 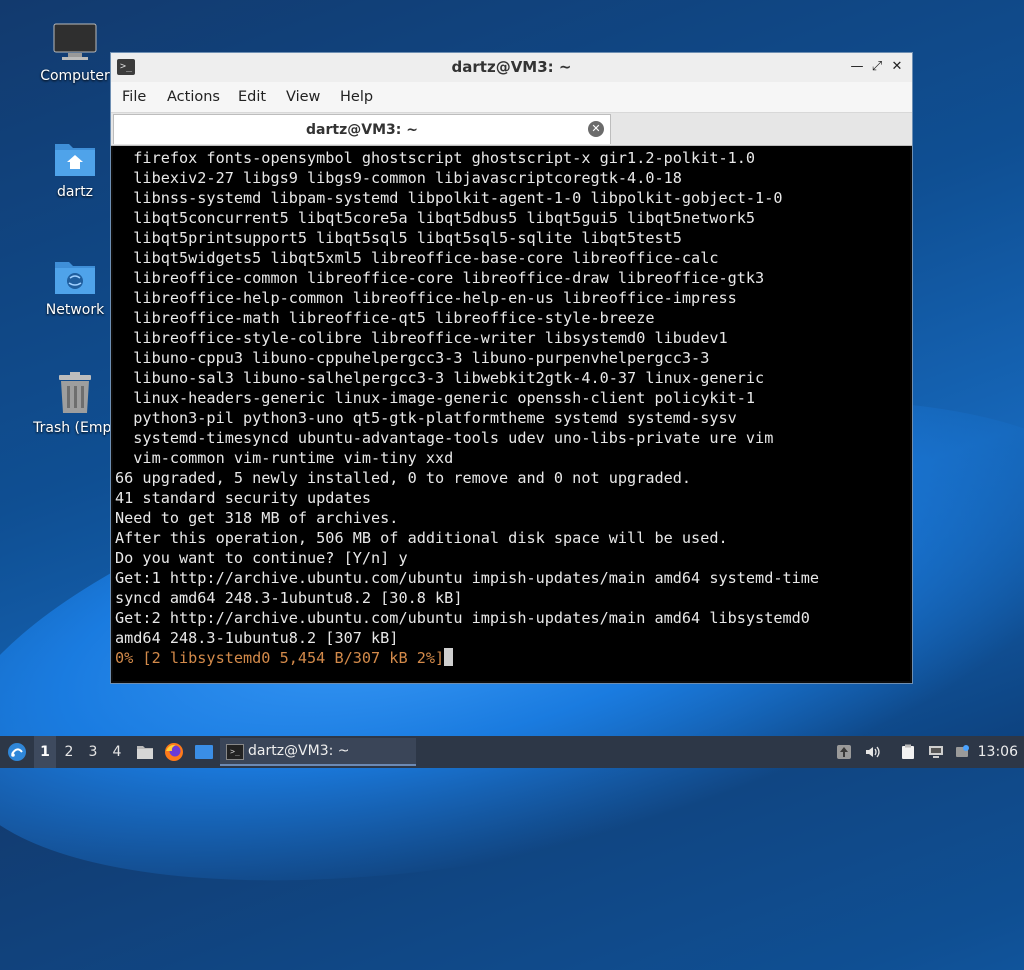 I want to click on download-progress-text: 0% [2 libsystemd0 5,454 B/307 kB 2%], so click(x=280, y=658).